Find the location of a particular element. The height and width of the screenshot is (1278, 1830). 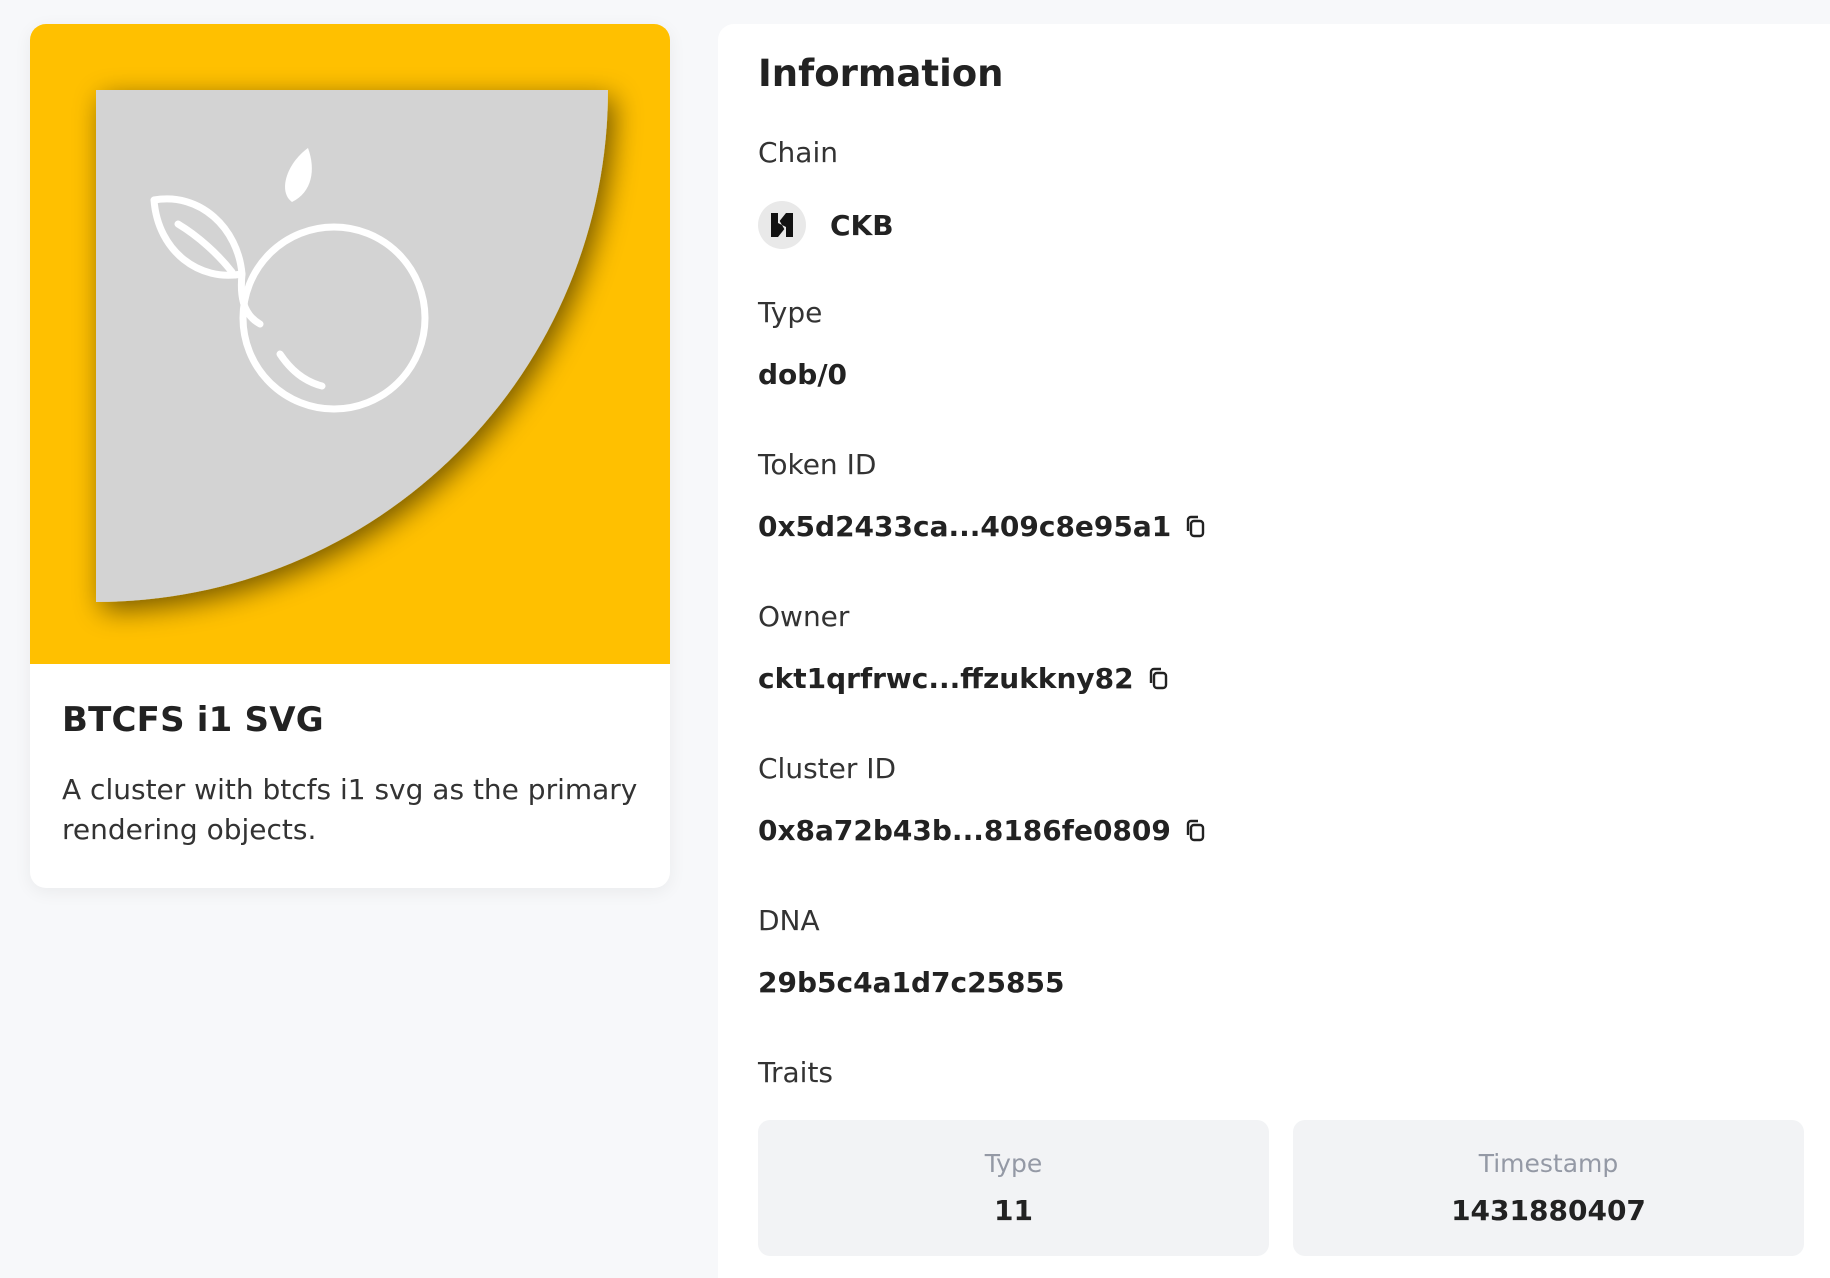

cluster-id-text: 0x8a72b43b...8186fe0809 is located at coordinates (964, 830).